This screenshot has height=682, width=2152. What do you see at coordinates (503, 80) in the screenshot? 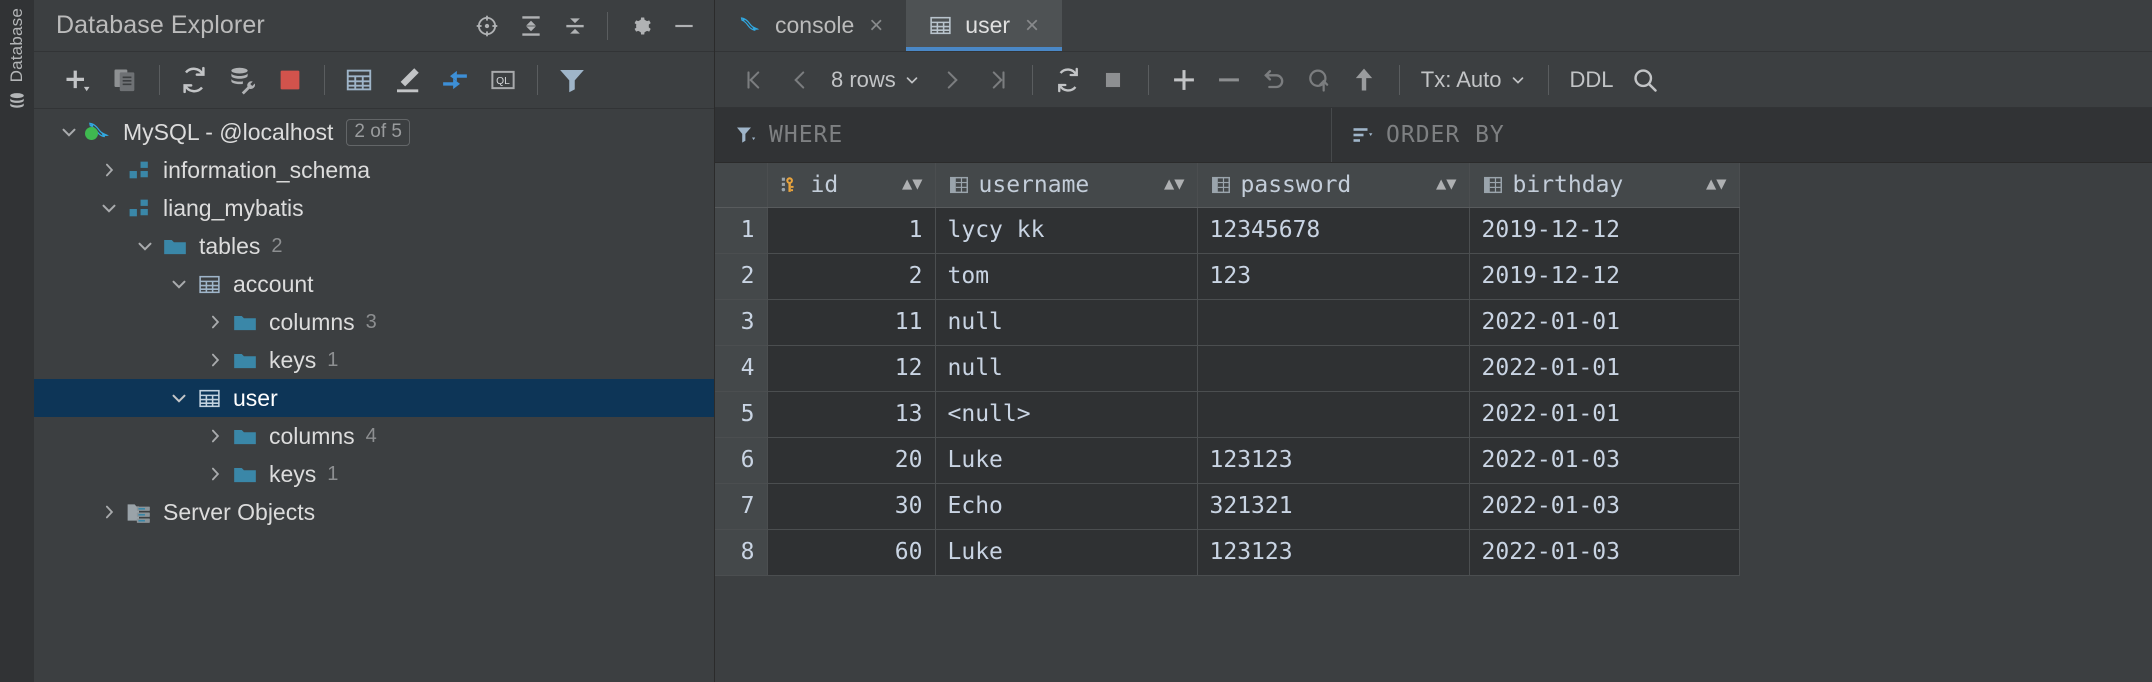
I see `query-console-icon: QL` at bounding box center [503, 80].